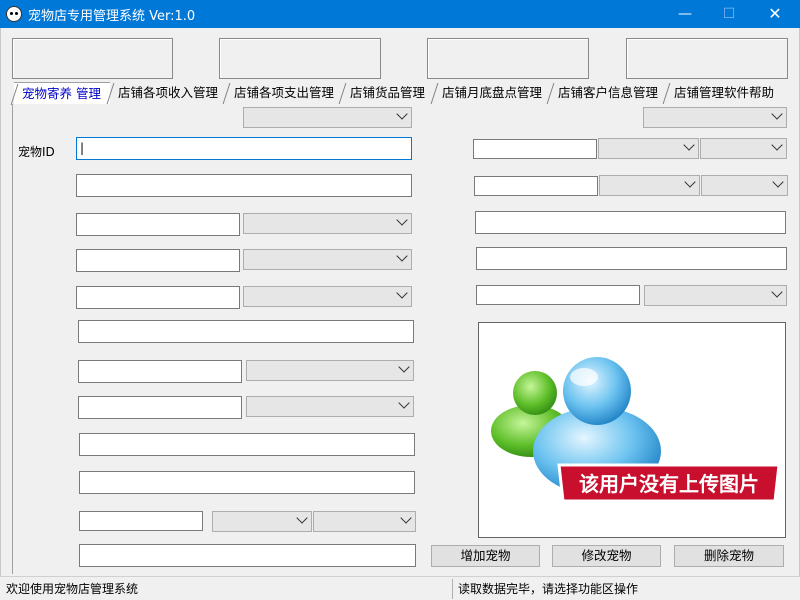 Image resolution: width=800 pixels, height=600 pixels. I want to click on status-message-text: 读取数据完毕，请选择功能区操作, so click(548, 589).